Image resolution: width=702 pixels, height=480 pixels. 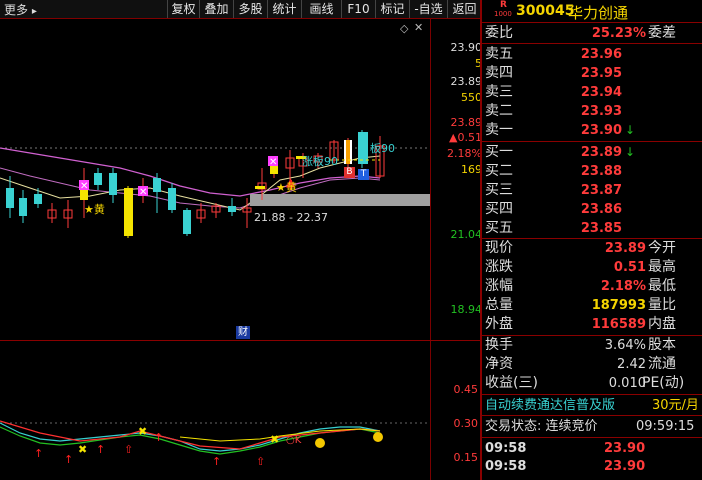 What do you see at coordinates (499, 286) in the screenshot?
I see `stat-label: 涨幅` at bounding box center [499, 286].